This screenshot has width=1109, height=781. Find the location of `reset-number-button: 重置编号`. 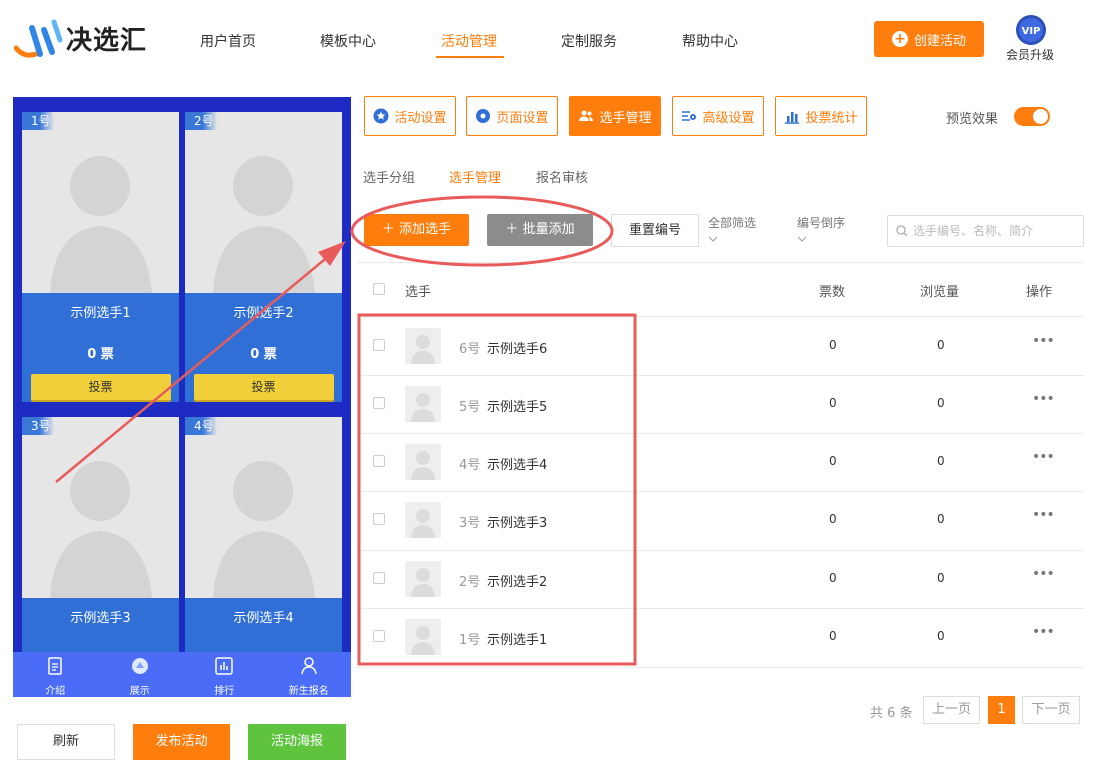

reset-number-button: 重置编号 is located at coordinates (655, 230).